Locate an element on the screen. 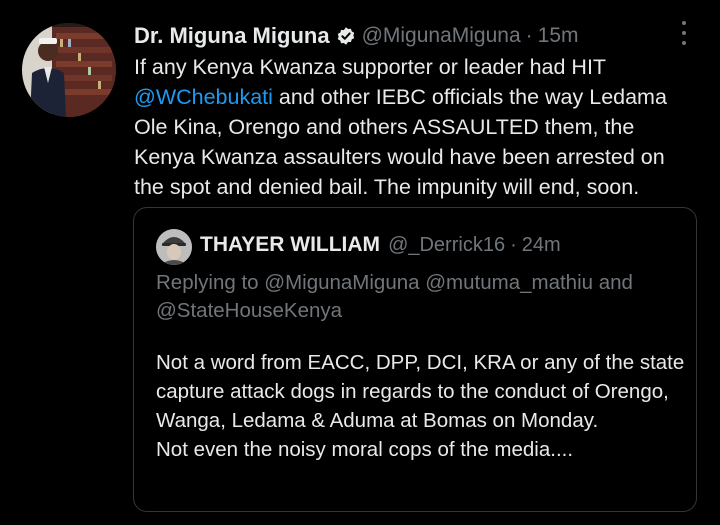 The image size is (720, 525). author-avatar is located at coordinates (69, 70).